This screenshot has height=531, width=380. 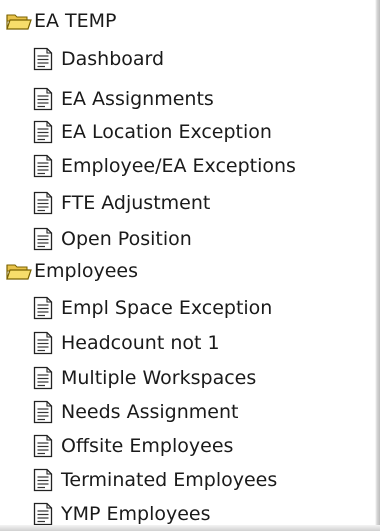 I want to click on report-item-open-position: Open Position, so click(x=112, y=239).